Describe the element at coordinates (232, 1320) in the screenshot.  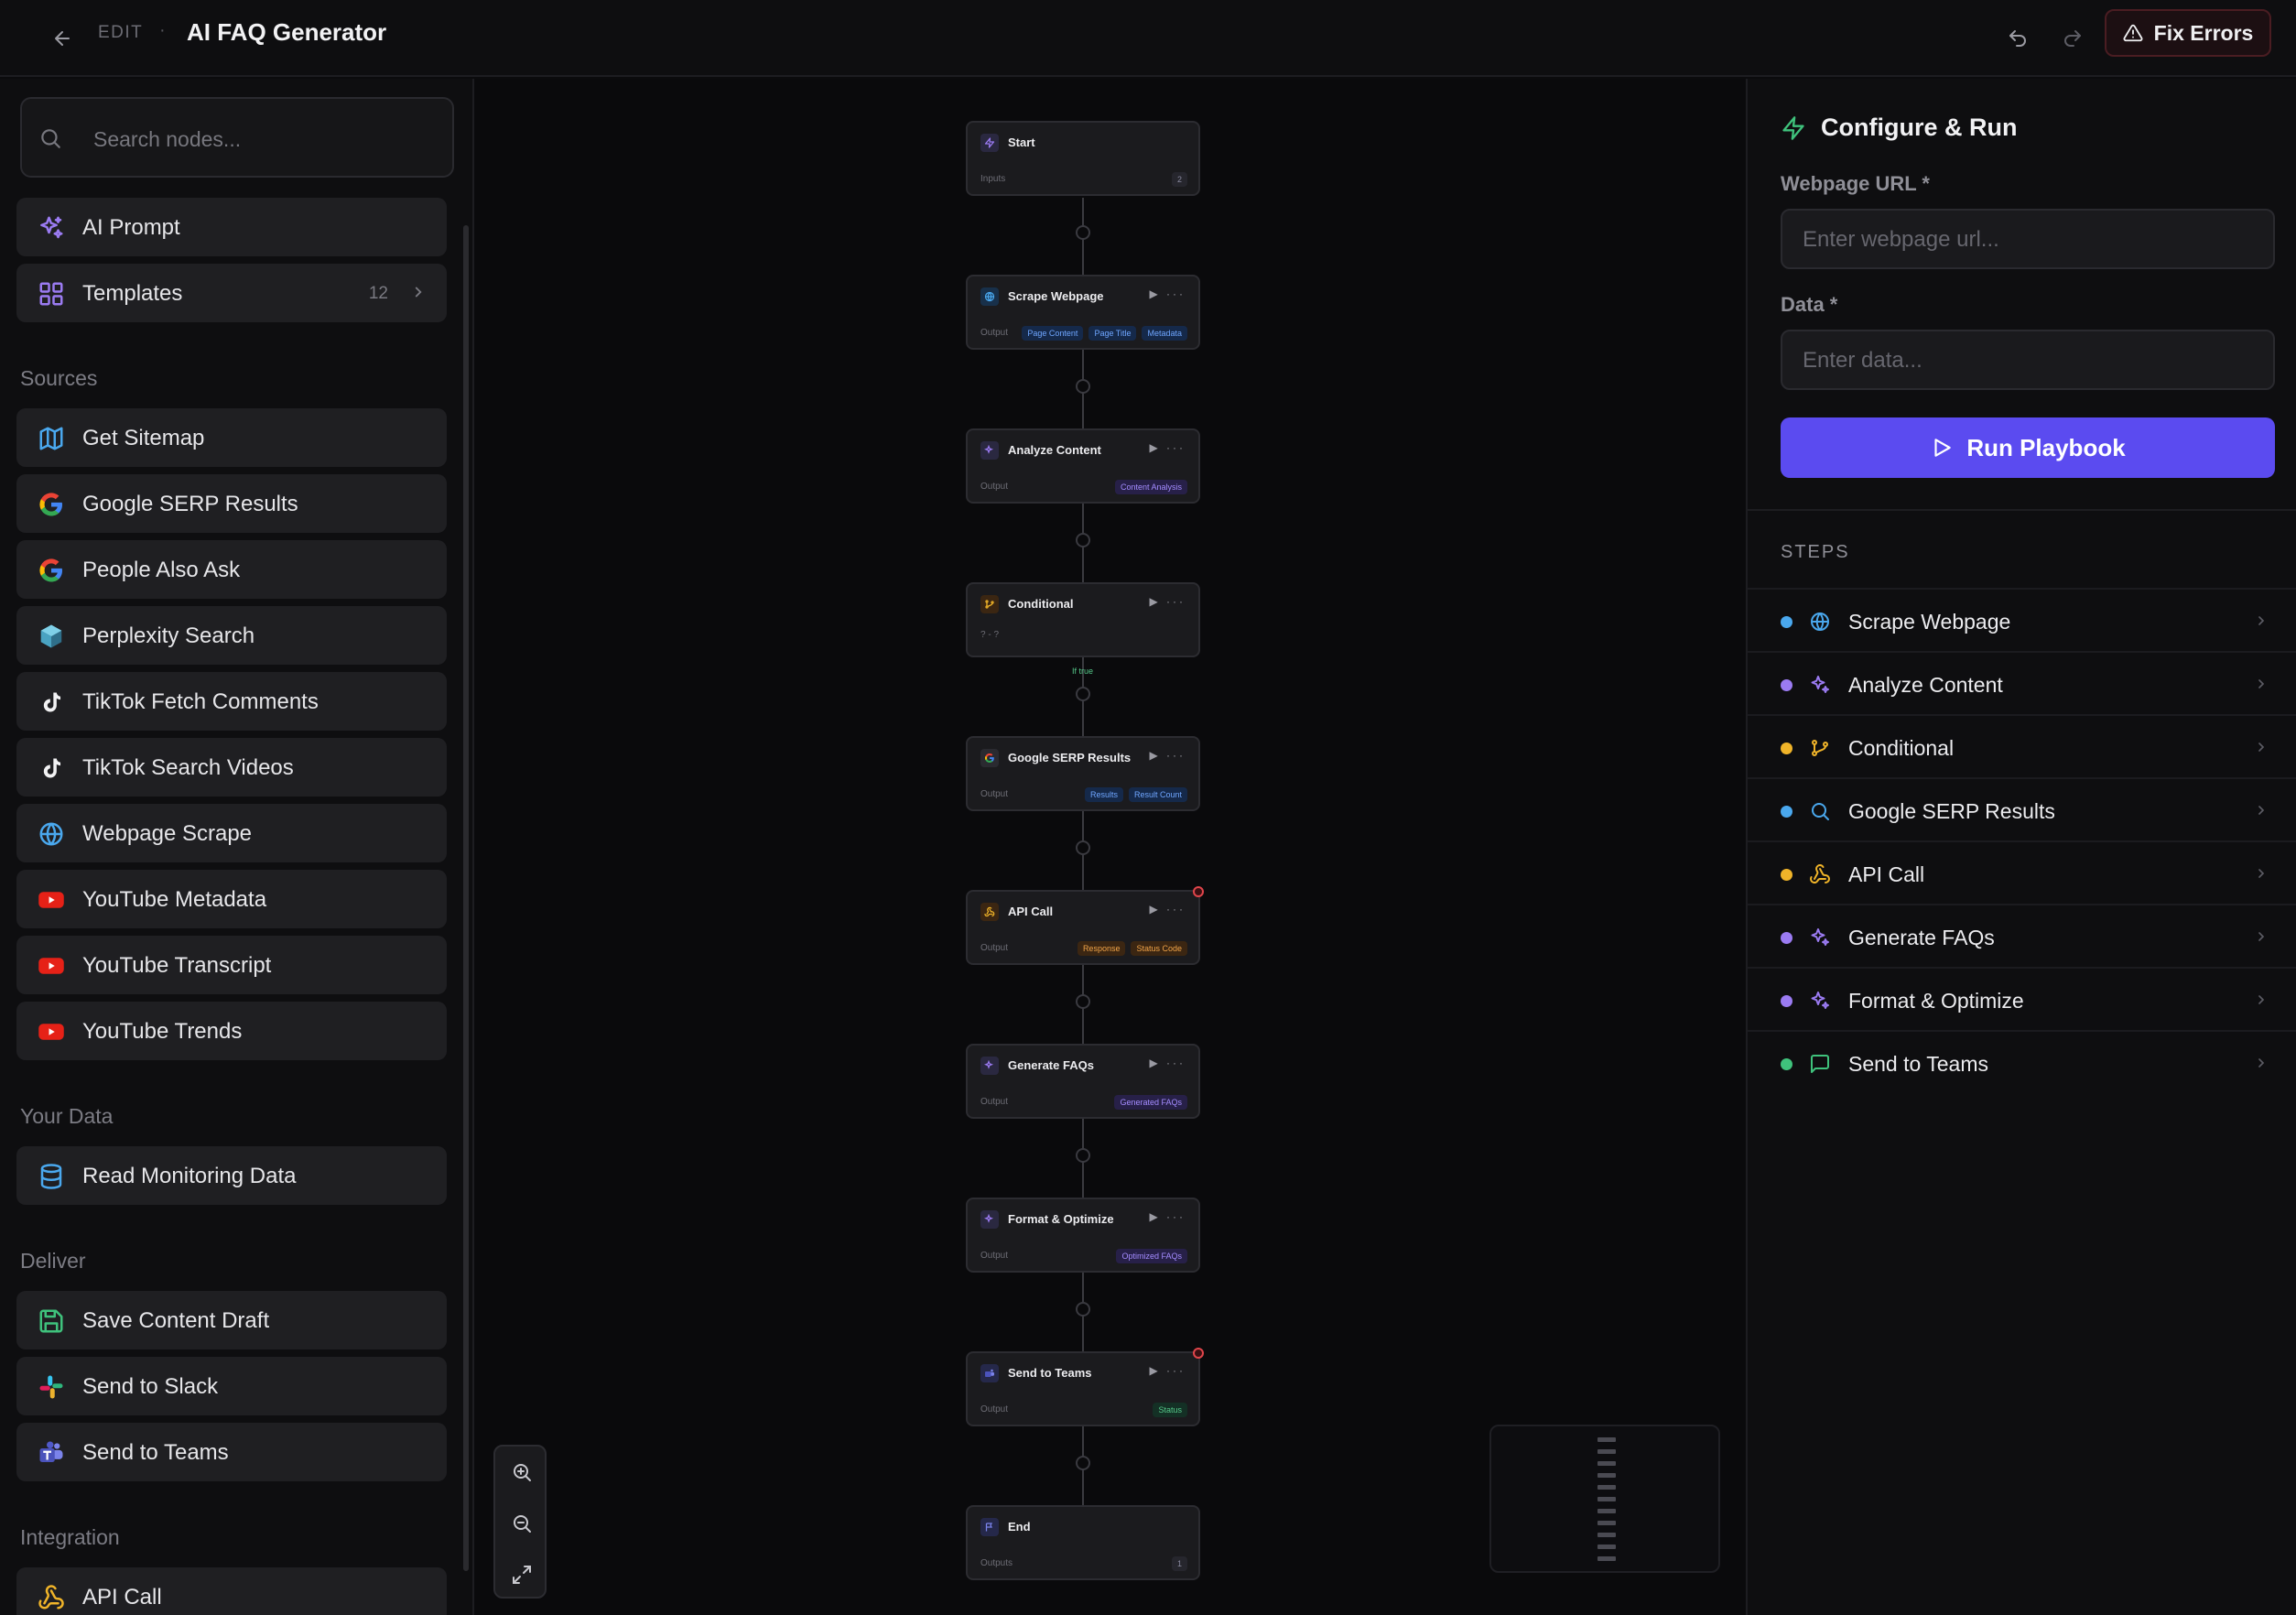
I see `sidebar-item-save-content-draft: Save Content Draft` at that location.